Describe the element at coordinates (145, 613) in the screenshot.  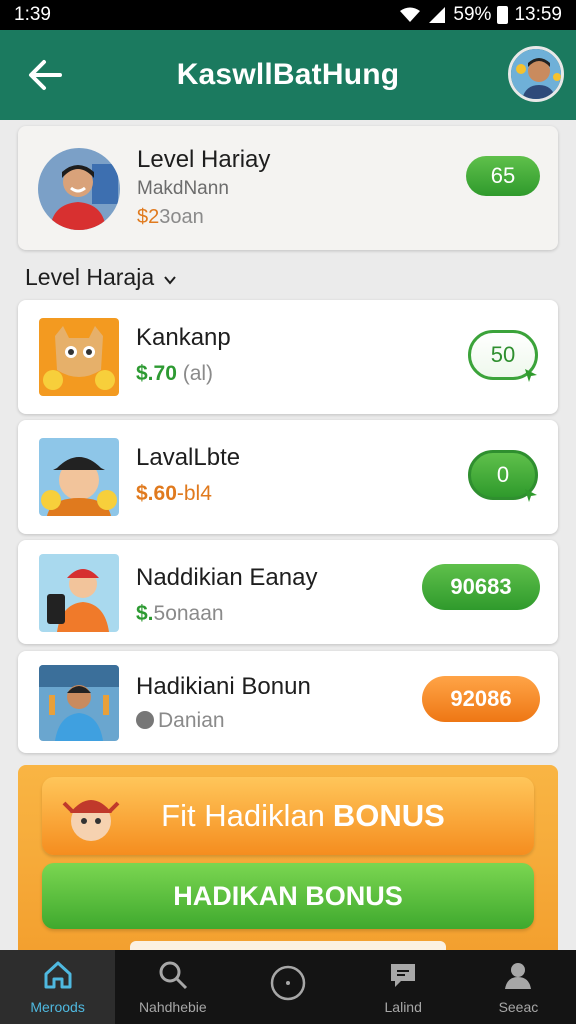
I see `row-value: $.` at that location.